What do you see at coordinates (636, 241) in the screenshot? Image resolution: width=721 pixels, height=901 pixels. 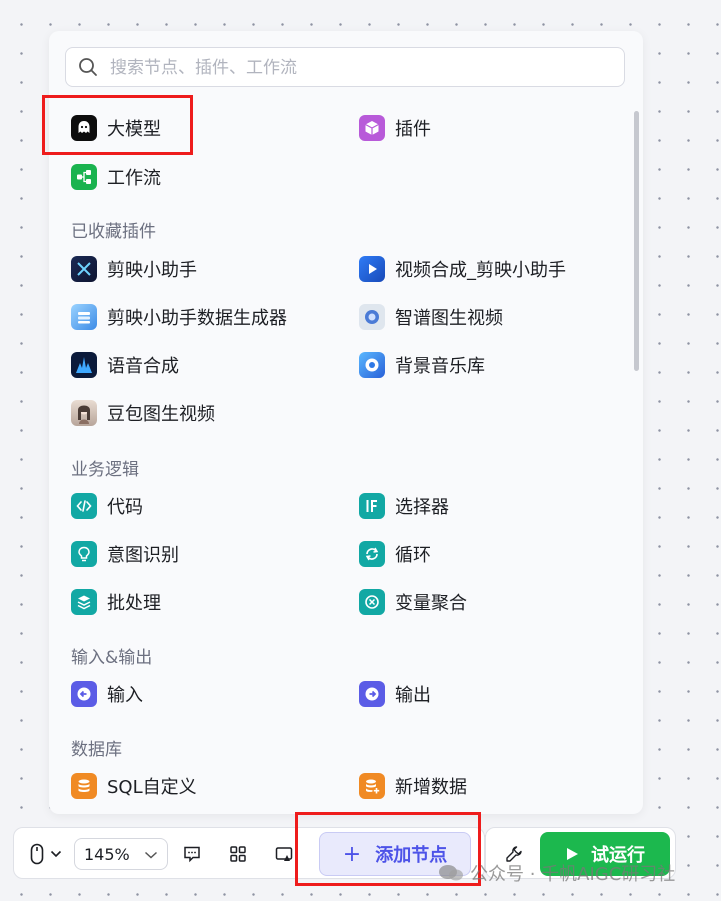 I see `panel-scrollbar` at bounding box center [636, 241].